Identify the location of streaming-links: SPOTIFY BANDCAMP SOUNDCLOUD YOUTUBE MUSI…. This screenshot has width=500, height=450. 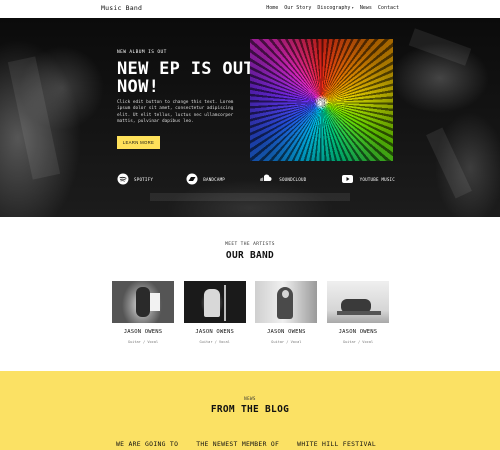
(256, 179).